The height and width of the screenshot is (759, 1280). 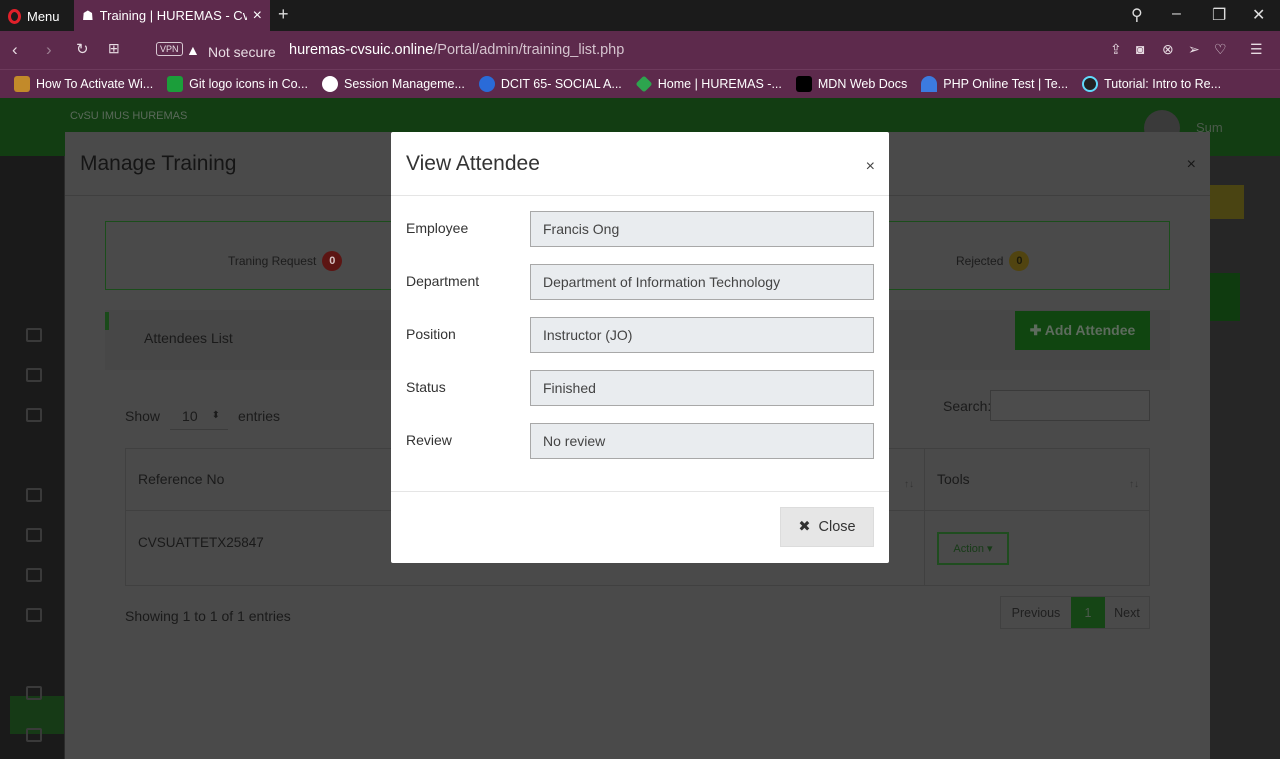 What do you see at coordinates (862, 84) in the screenshot?
I see `bookmark-label: MDN Web Docs` at bounding box center [862, 84].